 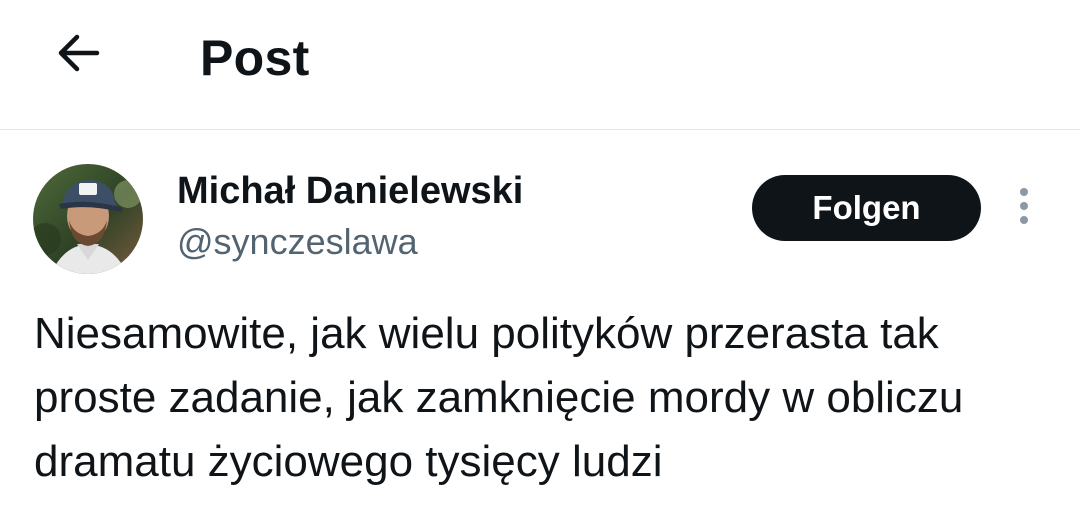 I want to click on back-button, so click(x=78, y=55).